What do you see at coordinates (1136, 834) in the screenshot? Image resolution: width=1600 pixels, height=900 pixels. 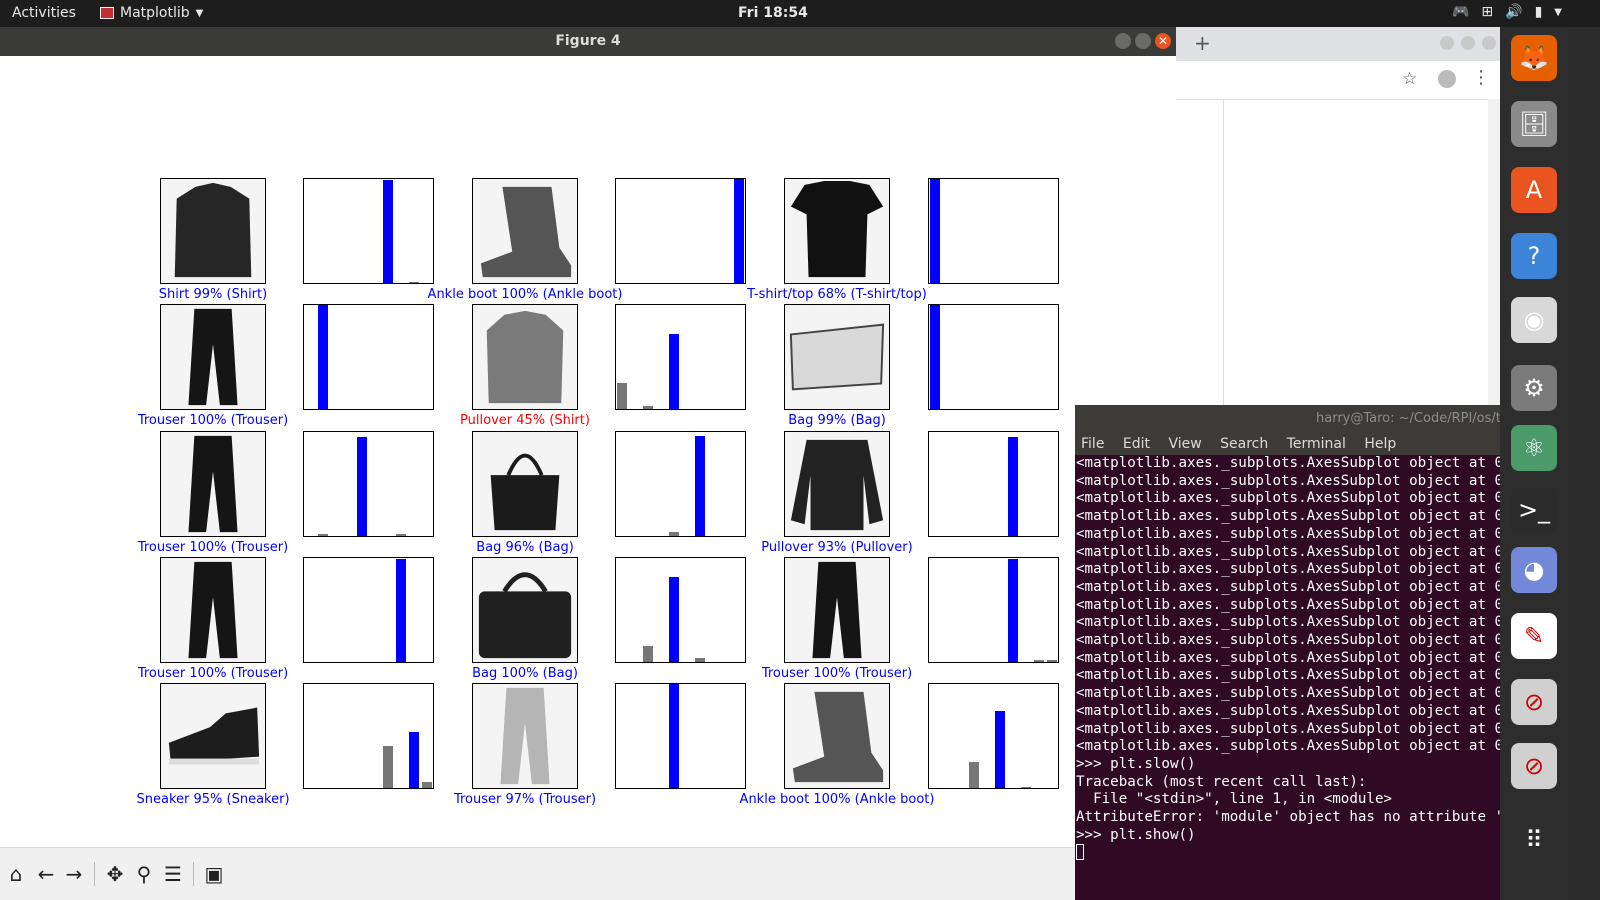 I see `terminal-line: >>> plt.show()` at bounding box center [1136, 834].